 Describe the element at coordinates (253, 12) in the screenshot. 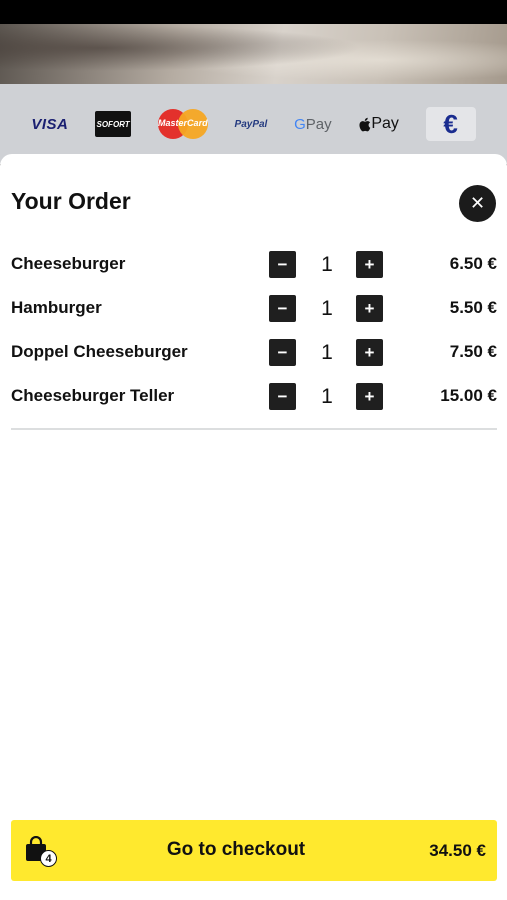

I see `status-bar` at that location.